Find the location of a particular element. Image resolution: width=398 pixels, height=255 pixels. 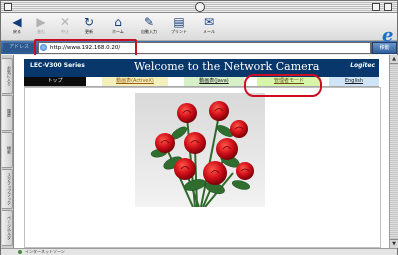

back-label: 戻る is located at coordinates (17, 31).